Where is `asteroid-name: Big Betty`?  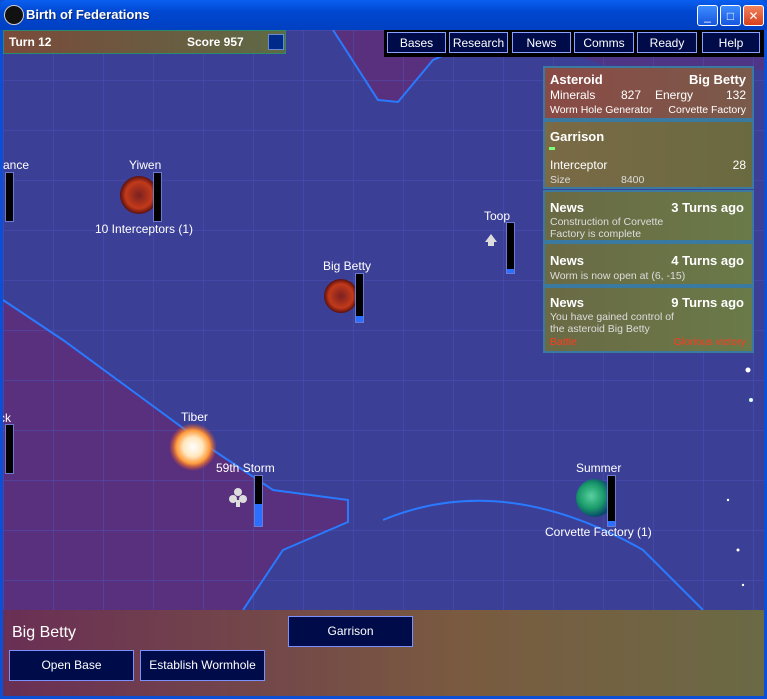 asteroid-name: Big Betty is located at coordinates (717, 79).